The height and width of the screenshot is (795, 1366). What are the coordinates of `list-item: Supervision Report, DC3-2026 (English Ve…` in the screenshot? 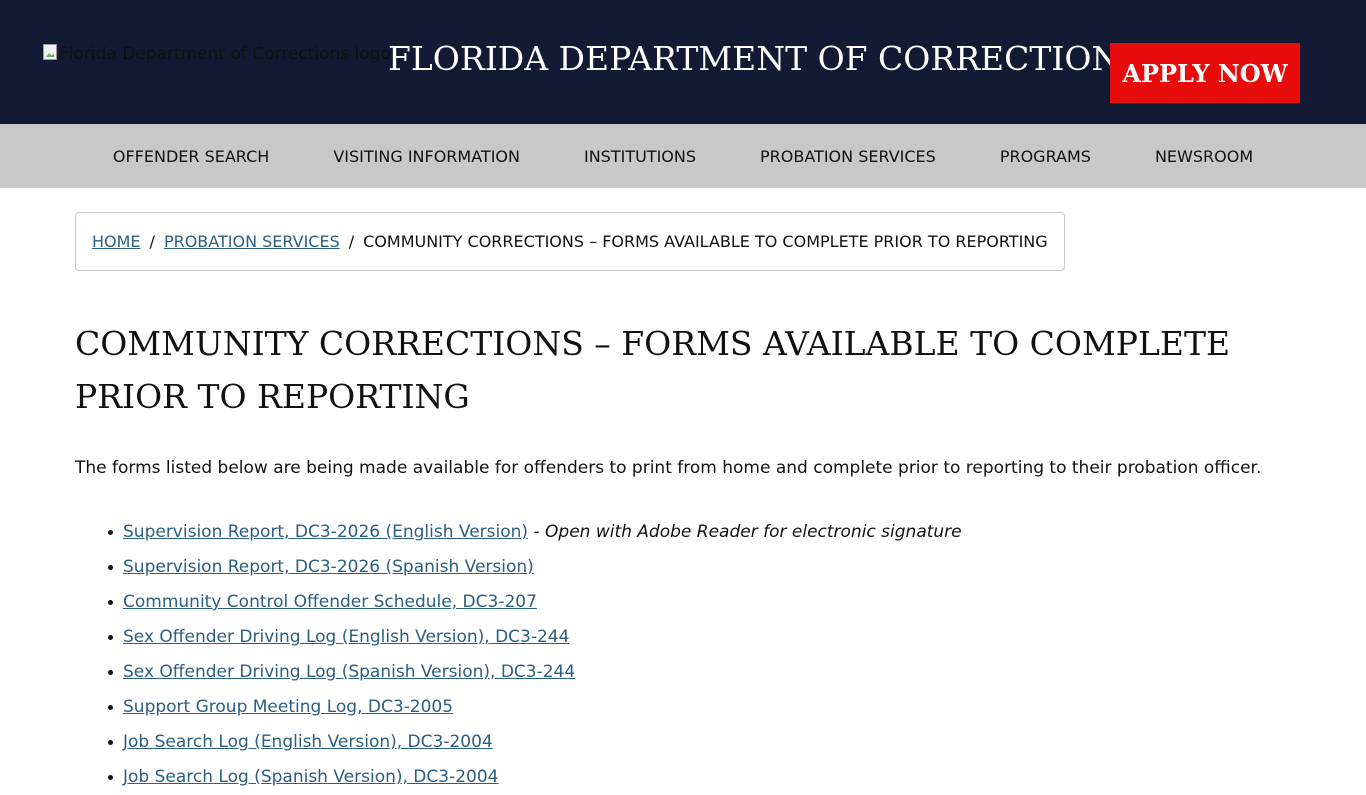 It's located at (699, 532).